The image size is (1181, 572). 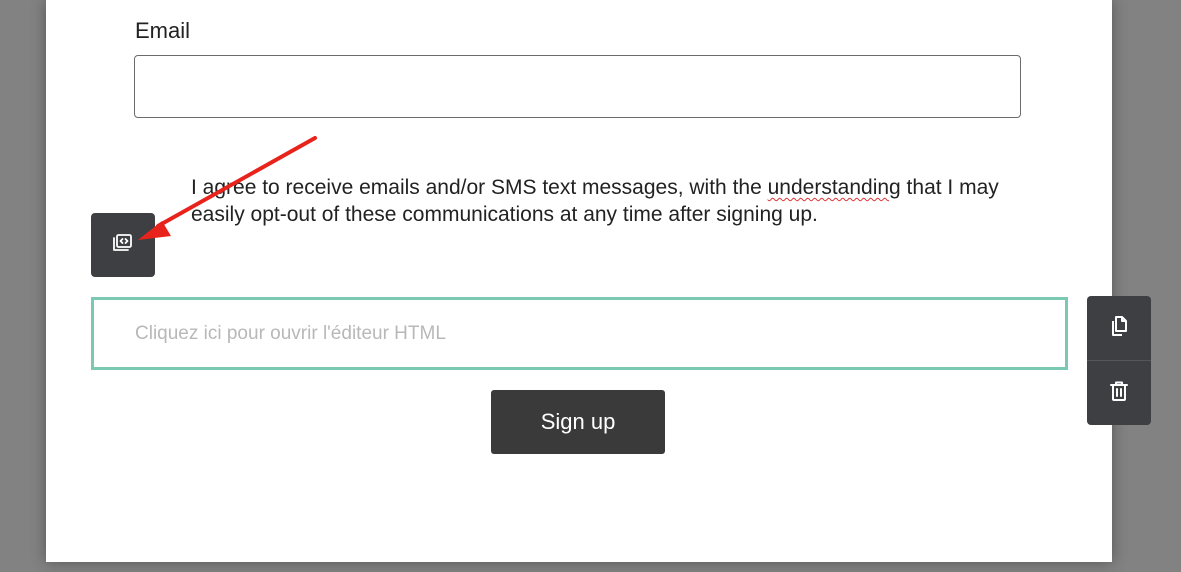 I want to click on trash-icon, so click(x=1119, y=393).